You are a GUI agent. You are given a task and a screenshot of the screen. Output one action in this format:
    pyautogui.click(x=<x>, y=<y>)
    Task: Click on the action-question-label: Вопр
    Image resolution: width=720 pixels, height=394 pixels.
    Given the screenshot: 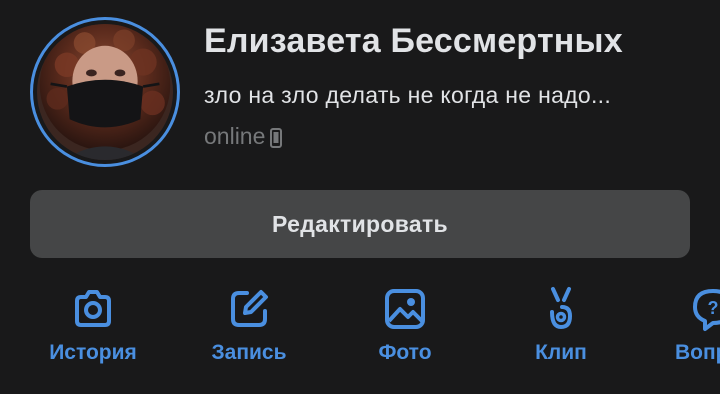 What is the action you would take?
    pyautogui.click(x=697, y=352)
    